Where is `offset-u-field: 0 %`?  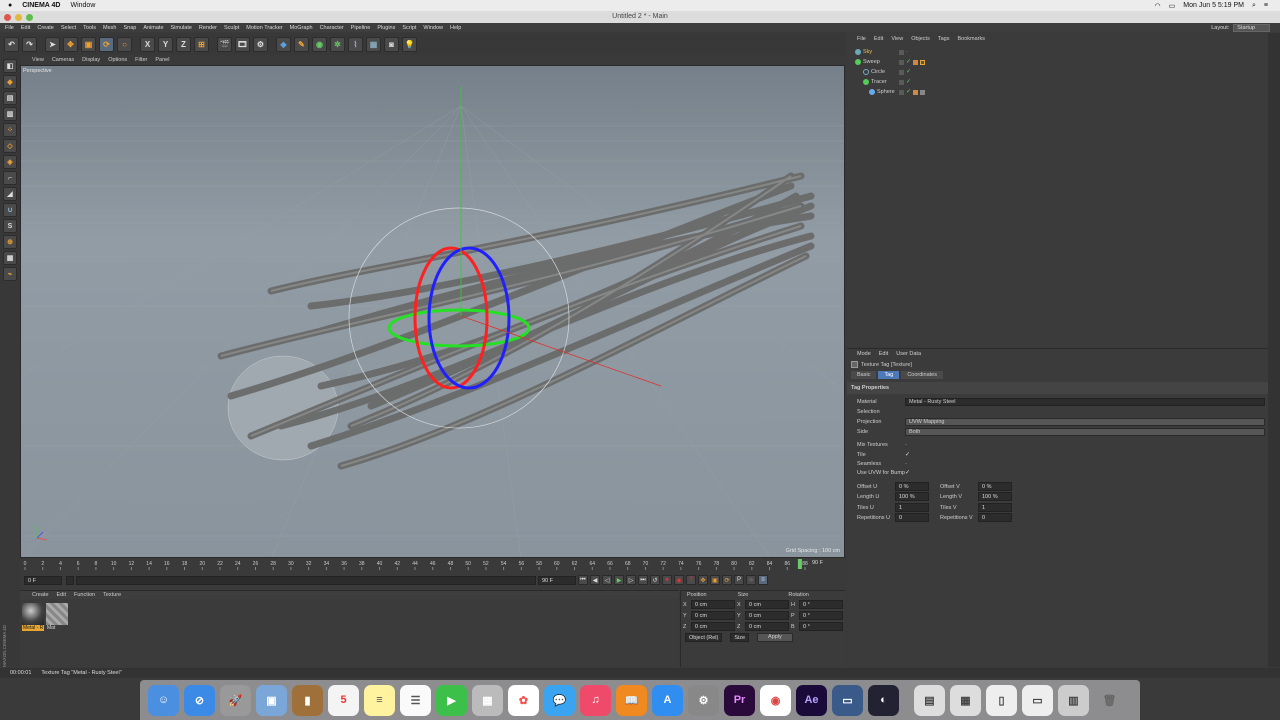 offset-u-field: 0 % is located at coordinates (912, 486).